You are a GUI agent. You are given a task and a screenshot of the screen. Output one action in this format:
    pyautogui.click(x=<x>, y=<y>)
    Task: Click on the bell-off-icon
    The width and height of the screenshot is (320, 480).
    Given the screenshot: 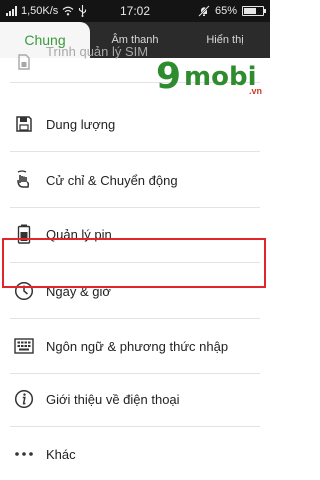 What is the action you would take?
    pyautogui.click(x=204, y=11)
    